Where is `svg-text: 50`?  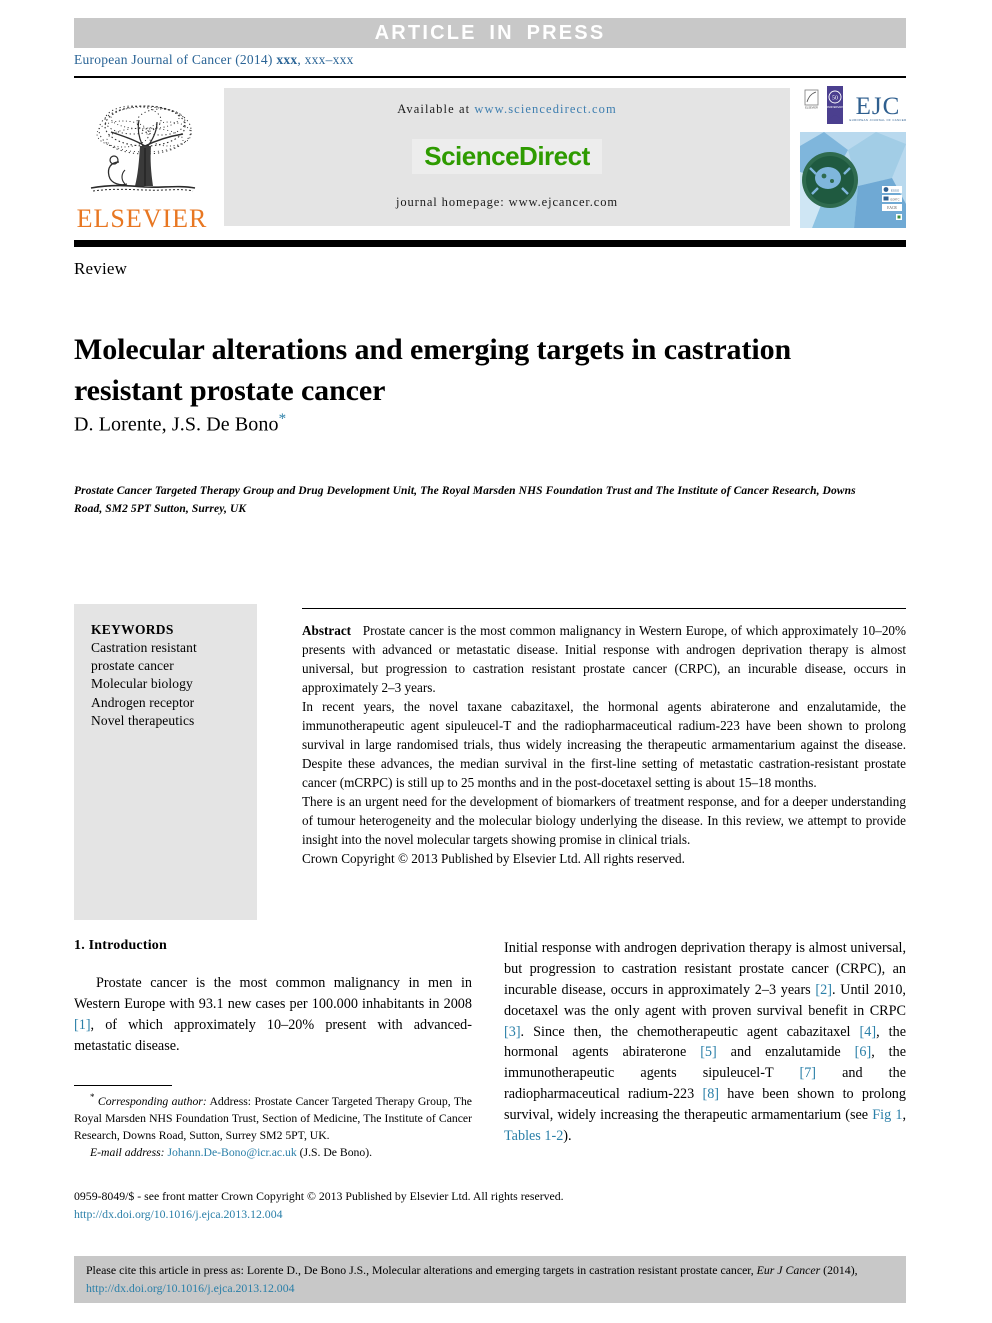 svg-text: 50 is located at coordinates (835, 99).